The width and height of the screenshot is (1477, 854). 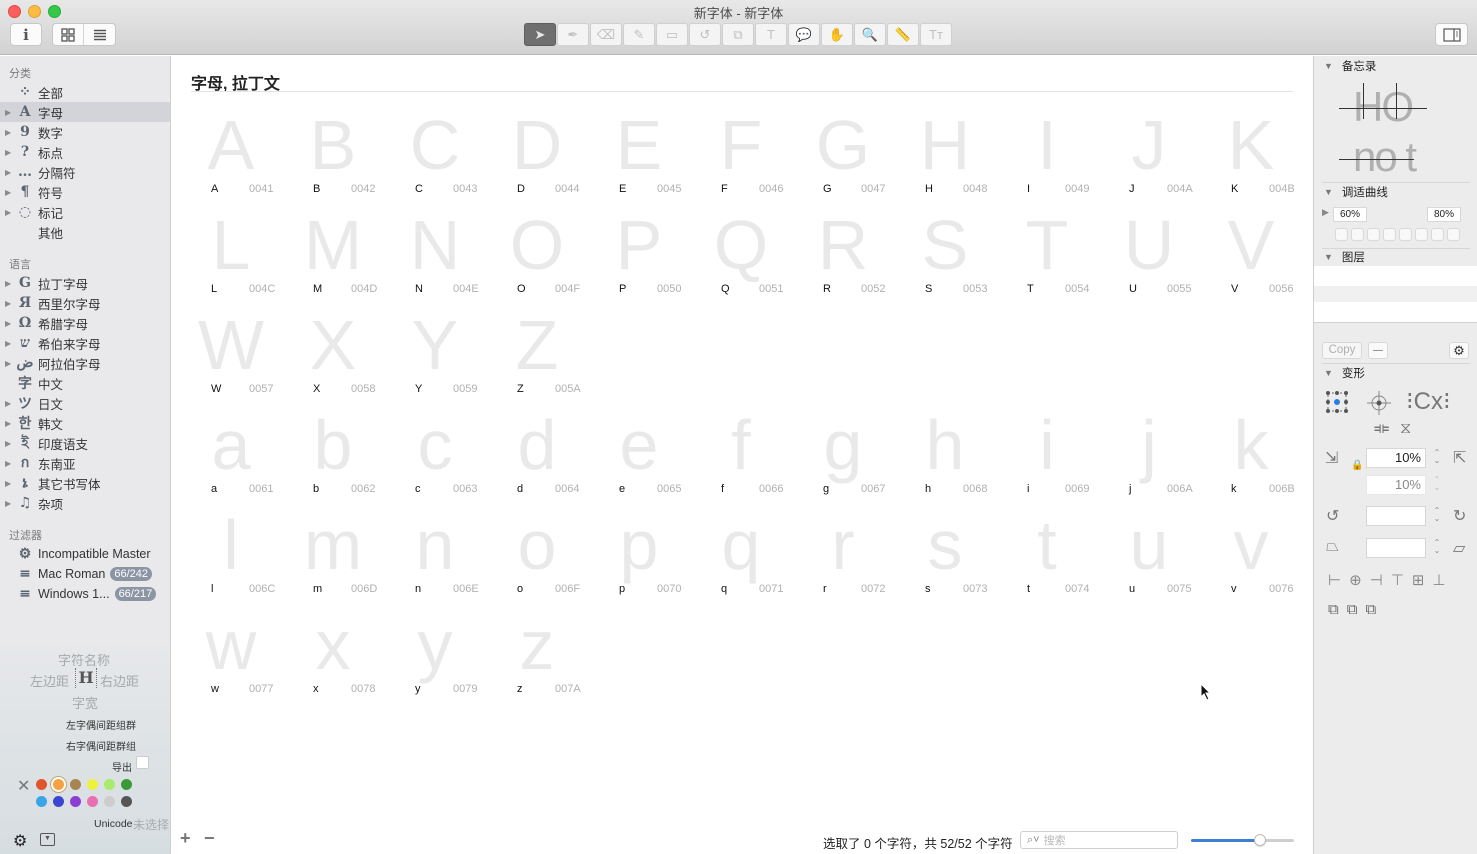 What do you see at coordinates (85, 554) in the screenshot?
I see `filter-item: ⚙ Incompatible Master` at bounding box center [85, 554].